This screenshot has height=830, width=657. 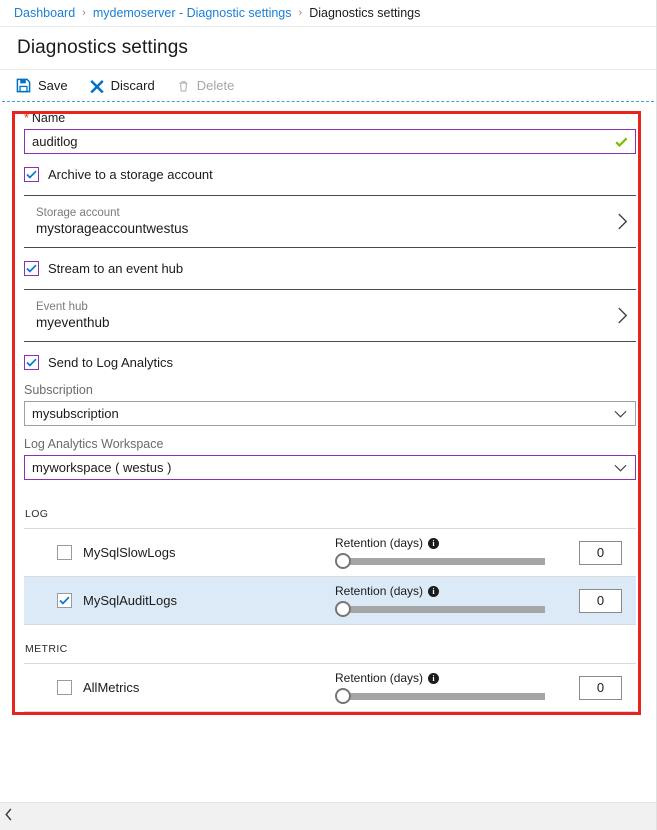 I want to click on metric-row-name: AllMetrics, so click(x=111, y=687).